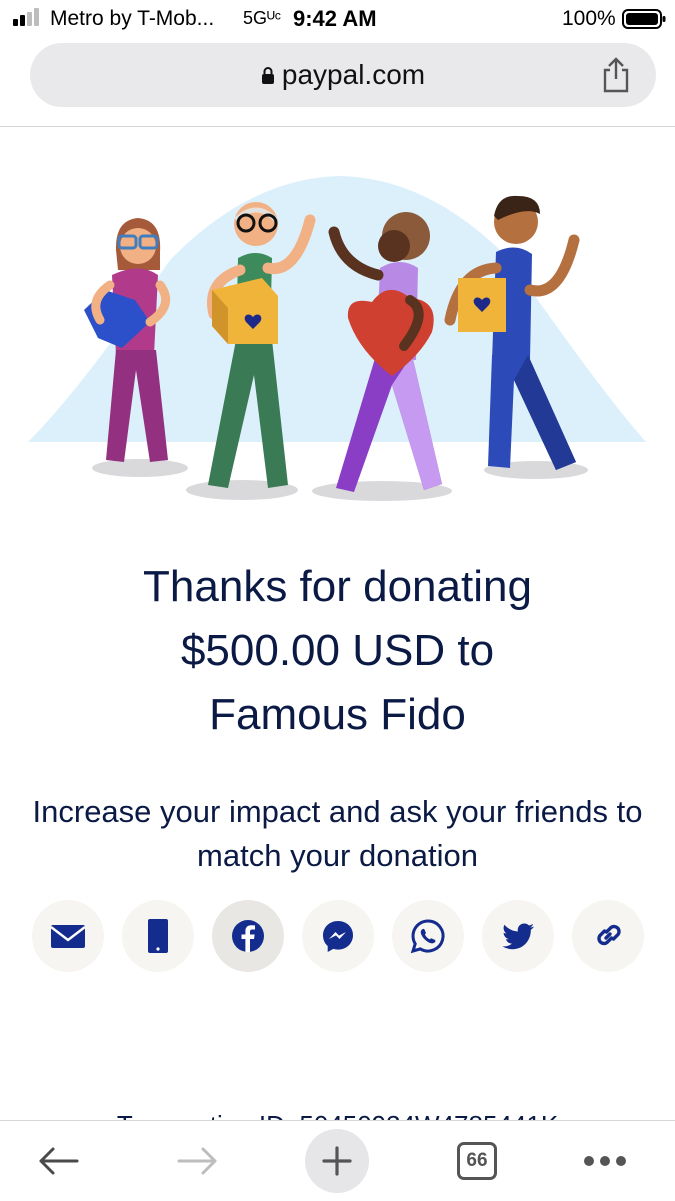  I want to click on clock: 9:42 AM, so click(335, 18).